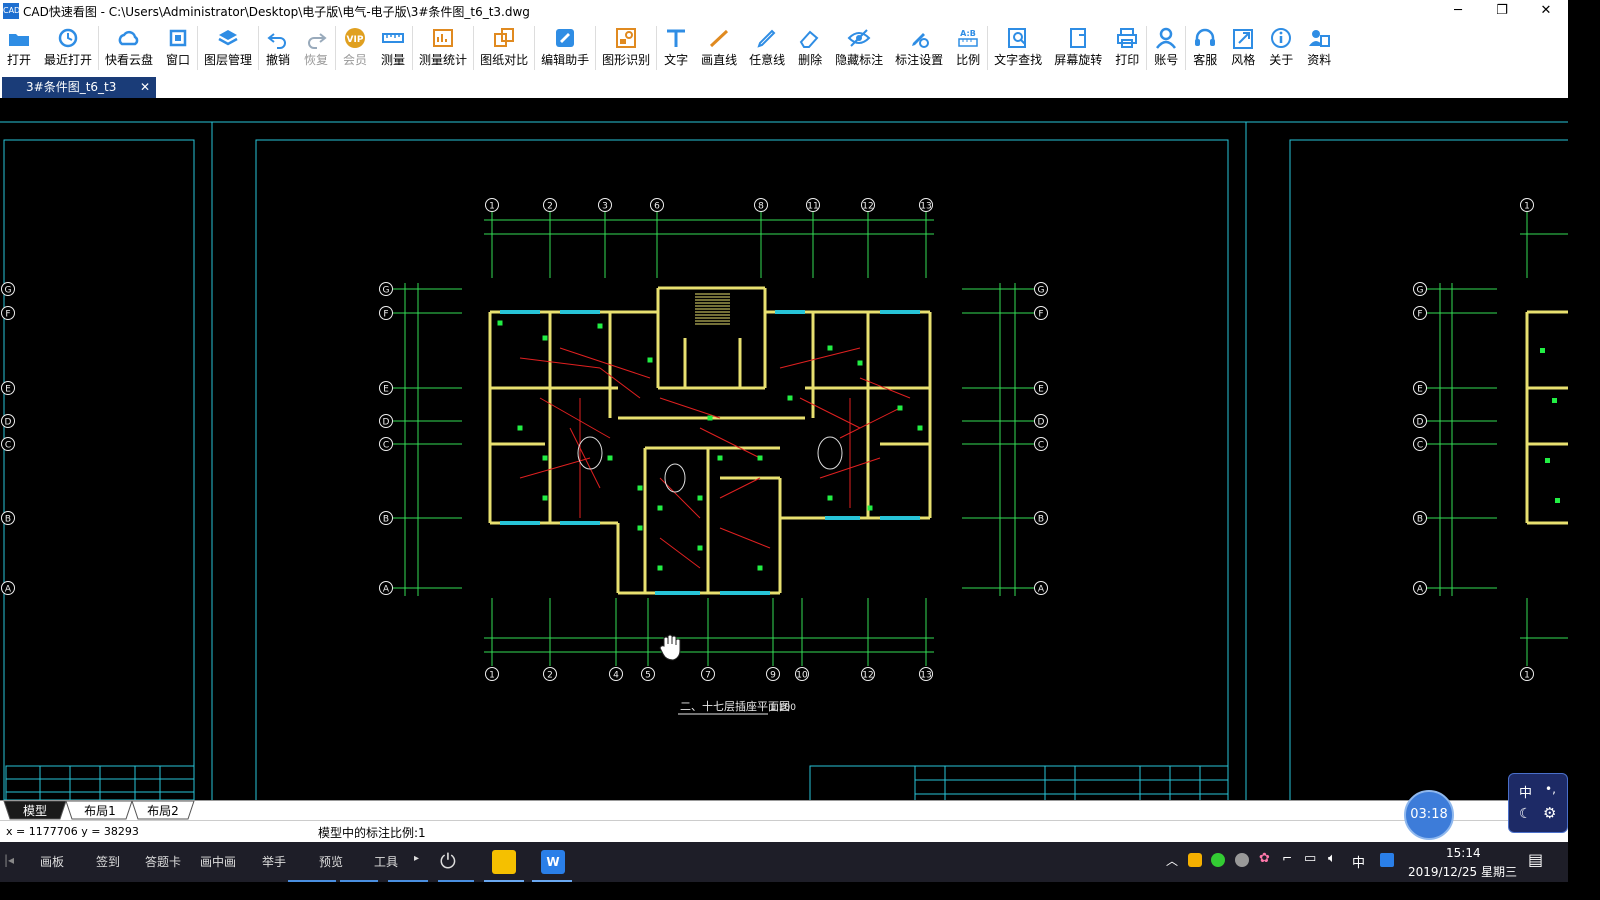 This screenshot has height=900, width=1600. I want to click on toolbar-button-label: 屏幕旋转, so click(1078, 60).